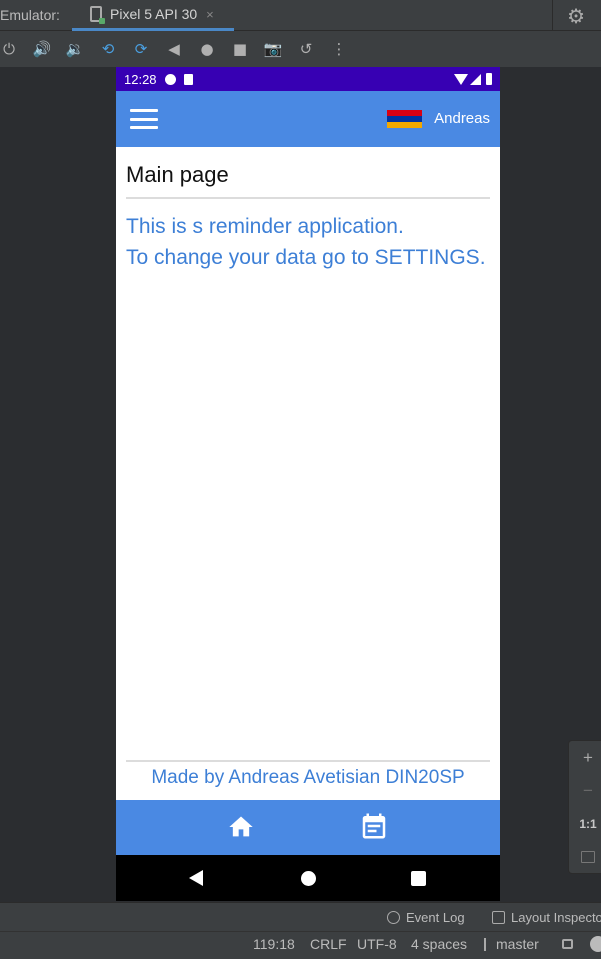 This screenshot has width=601, height=959. Describe the element at coordinates (404, 125) in the screenshot. I see `flag-stripe-orange` at that location.